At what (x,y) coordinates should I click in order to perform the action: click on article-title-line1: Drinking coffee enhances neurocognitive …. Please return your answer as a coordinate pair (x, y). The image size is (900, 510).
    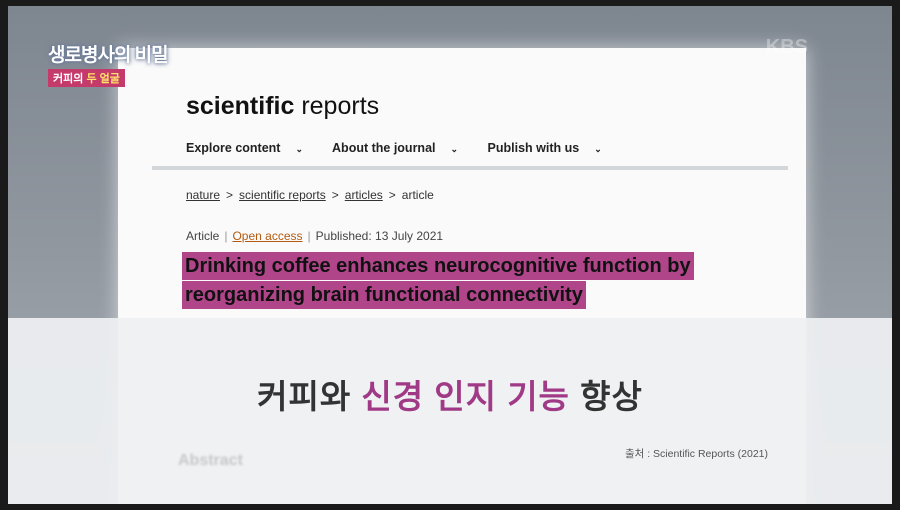
    Looking at the image, I should click on (438, 266).